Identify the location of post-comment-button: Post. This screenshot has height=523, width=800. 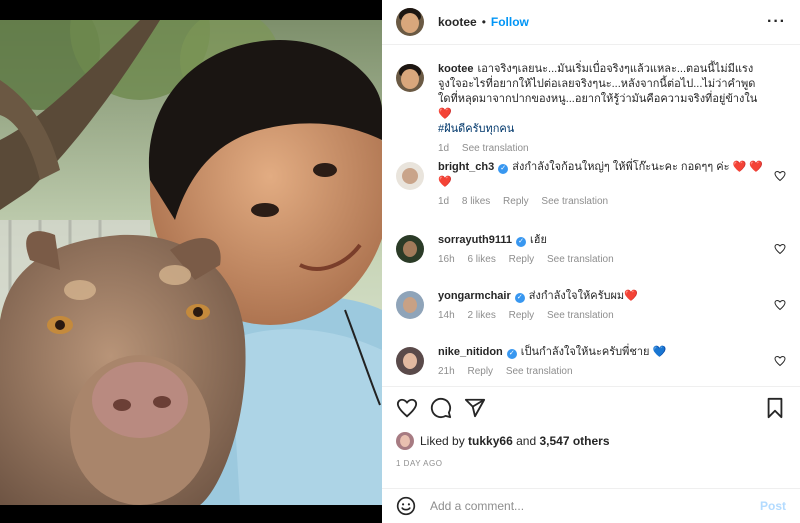
(773, 506).